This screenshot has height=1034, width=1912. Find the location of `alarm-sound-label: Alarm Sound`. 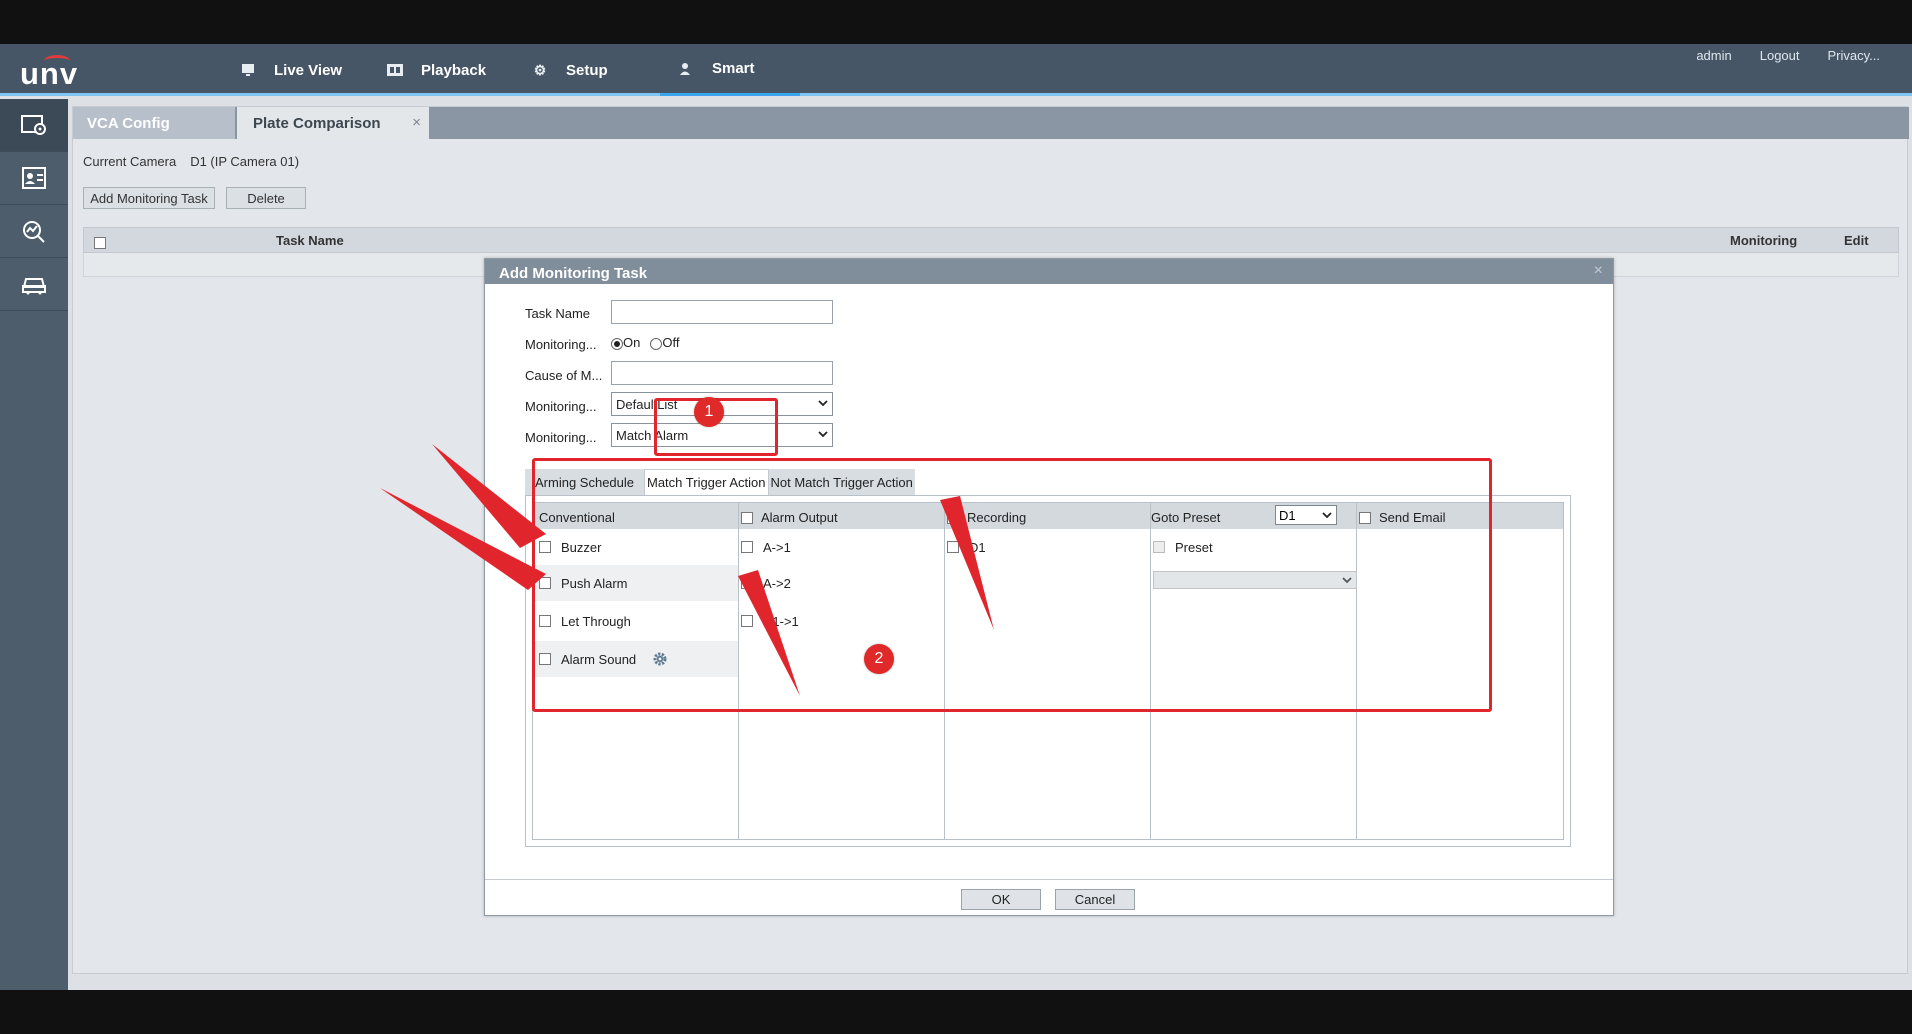

alarm-sound-label: Alarm Sound is located at coordinates (599, 659).